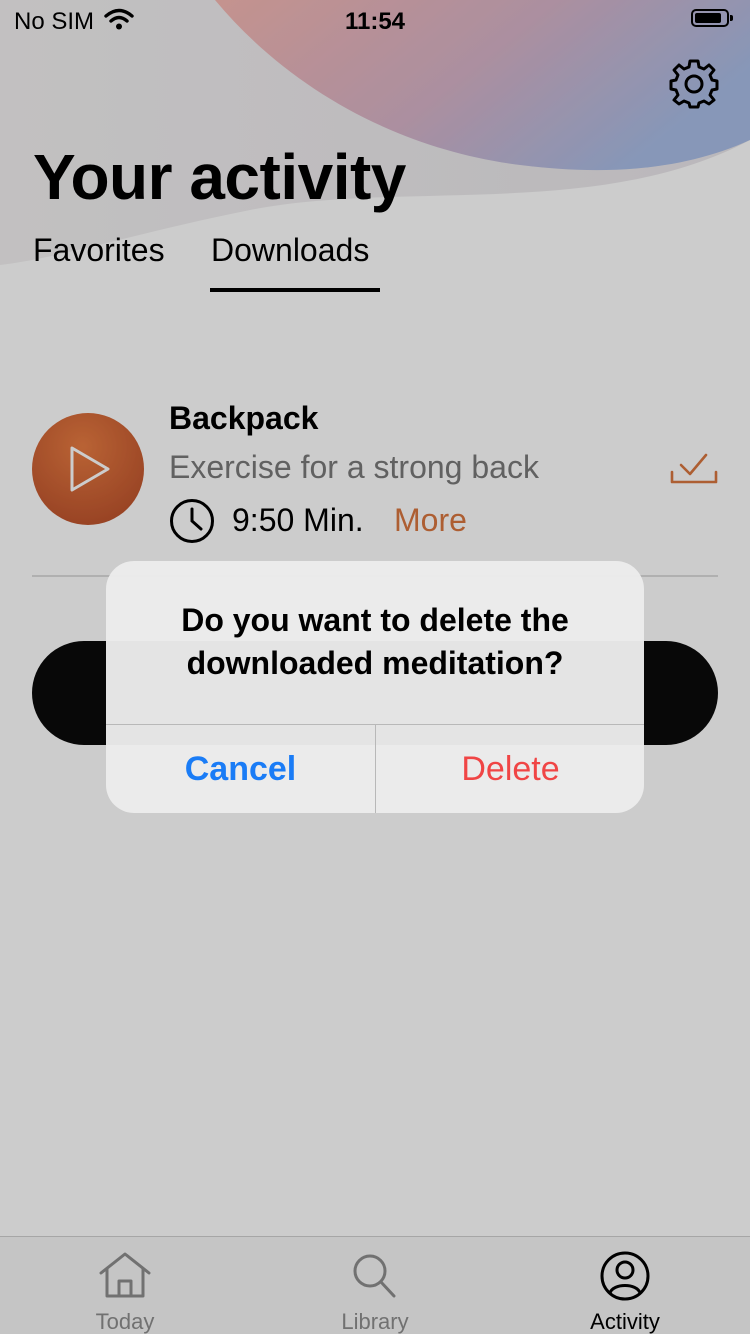  I want to click on delete-button: Delete, so click(510, 769).